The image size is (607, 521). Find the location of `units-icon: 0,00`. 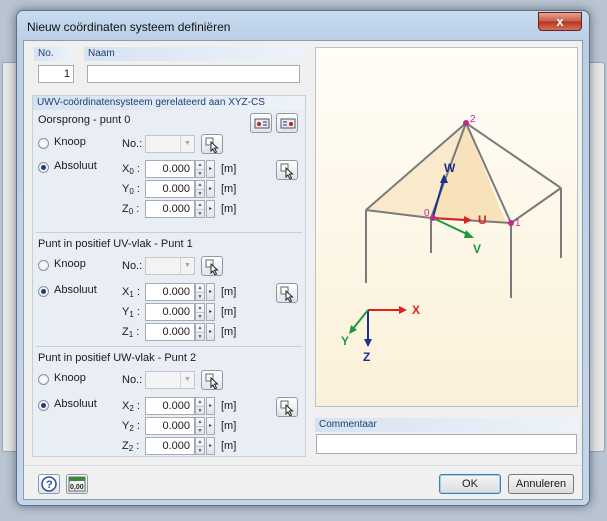

units-icon: 0,00 is located at coordinates (77, 484).